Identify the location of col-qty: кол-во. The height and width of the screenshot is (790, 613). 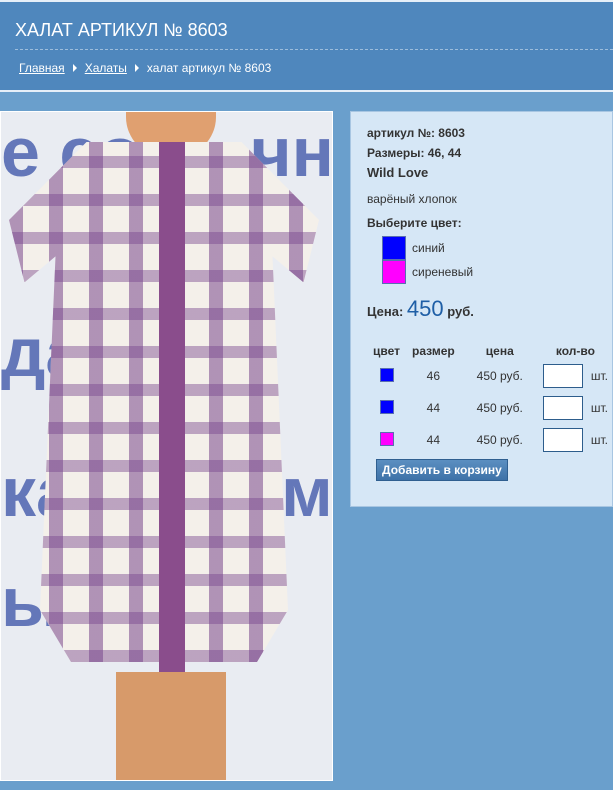
(575, 351).